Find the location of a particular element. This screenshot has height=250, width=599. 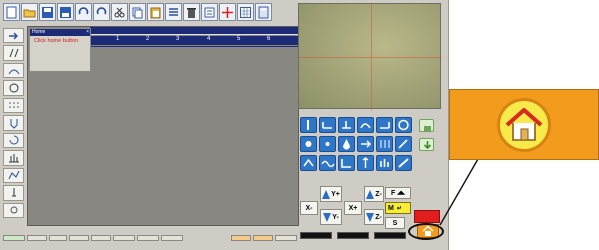

tool-arc-icon is located at coordinates (365, 125).